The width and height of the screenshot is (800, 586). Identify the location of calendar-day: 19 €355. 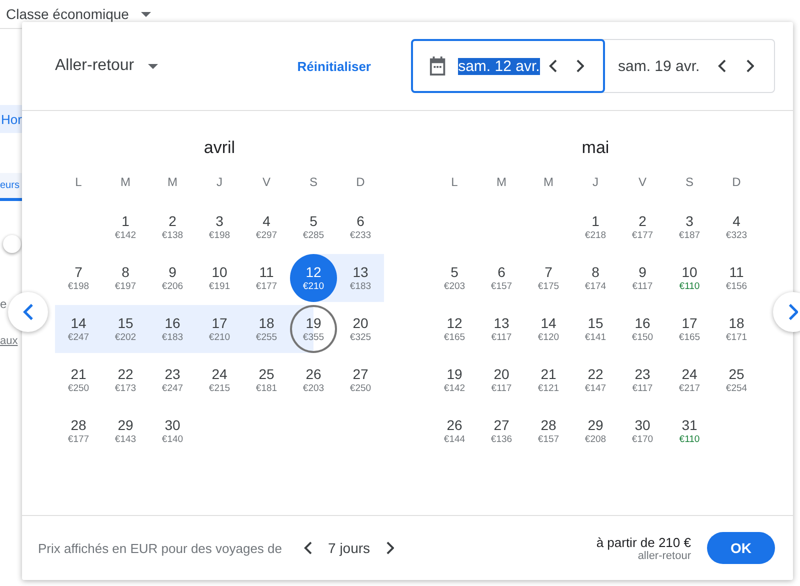
(313, 329).